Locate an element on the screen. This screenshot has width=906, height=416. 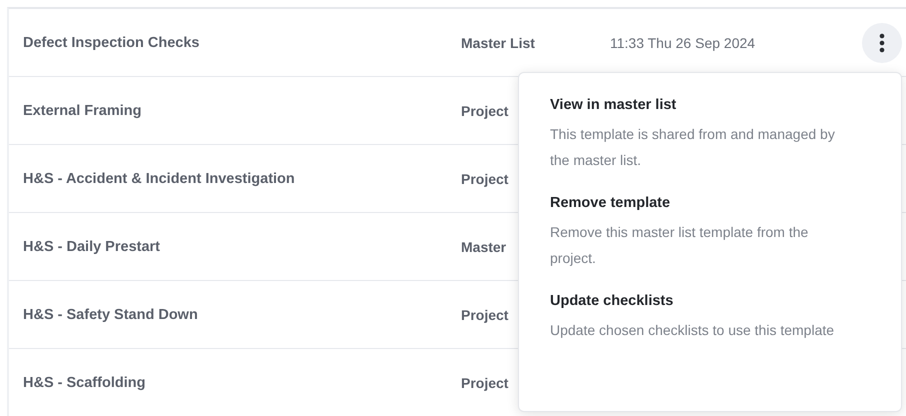
template-name: H&S - Safety Stand Down is located at coordinates (110, 314).